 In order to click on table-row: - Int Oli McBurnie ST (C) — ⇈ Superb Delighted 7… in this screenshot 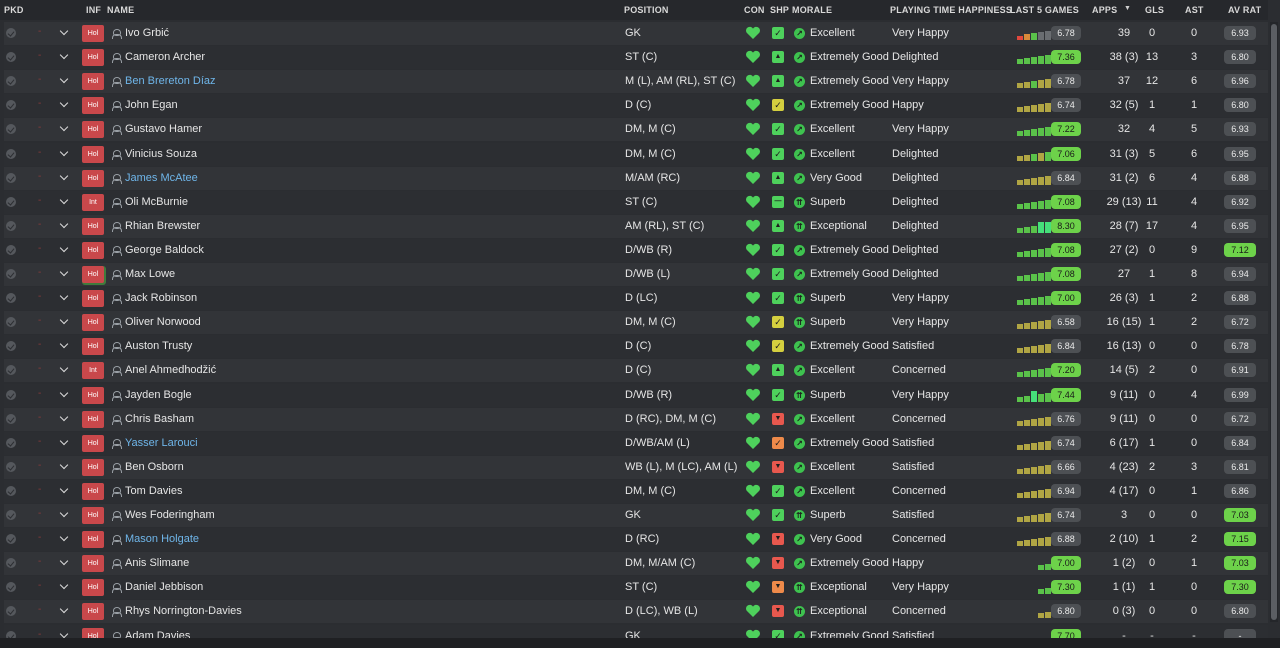, I will do `click(636, 202)`.